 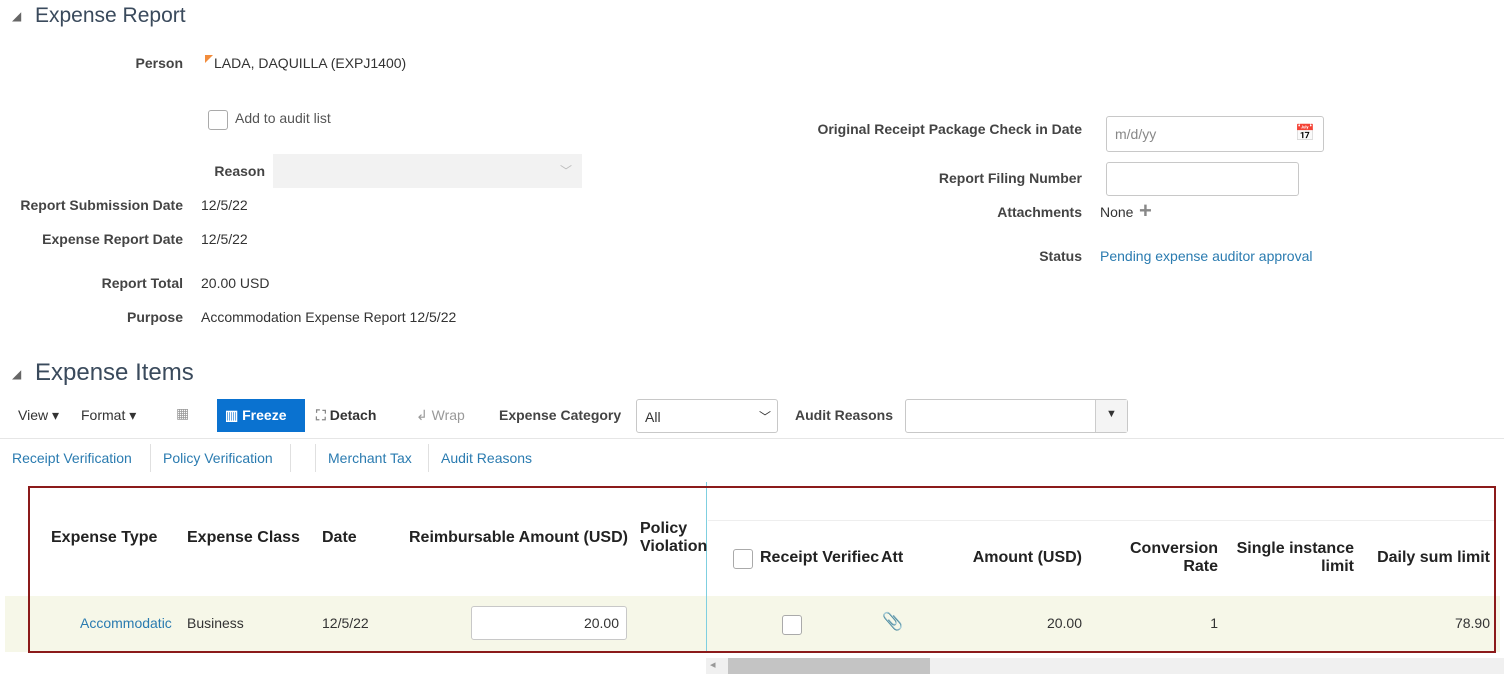 What do you see at coordinates (1305, 133) in the screenshot?
I see `calendar-icon: 📅` at bounding box center [1305, 133].